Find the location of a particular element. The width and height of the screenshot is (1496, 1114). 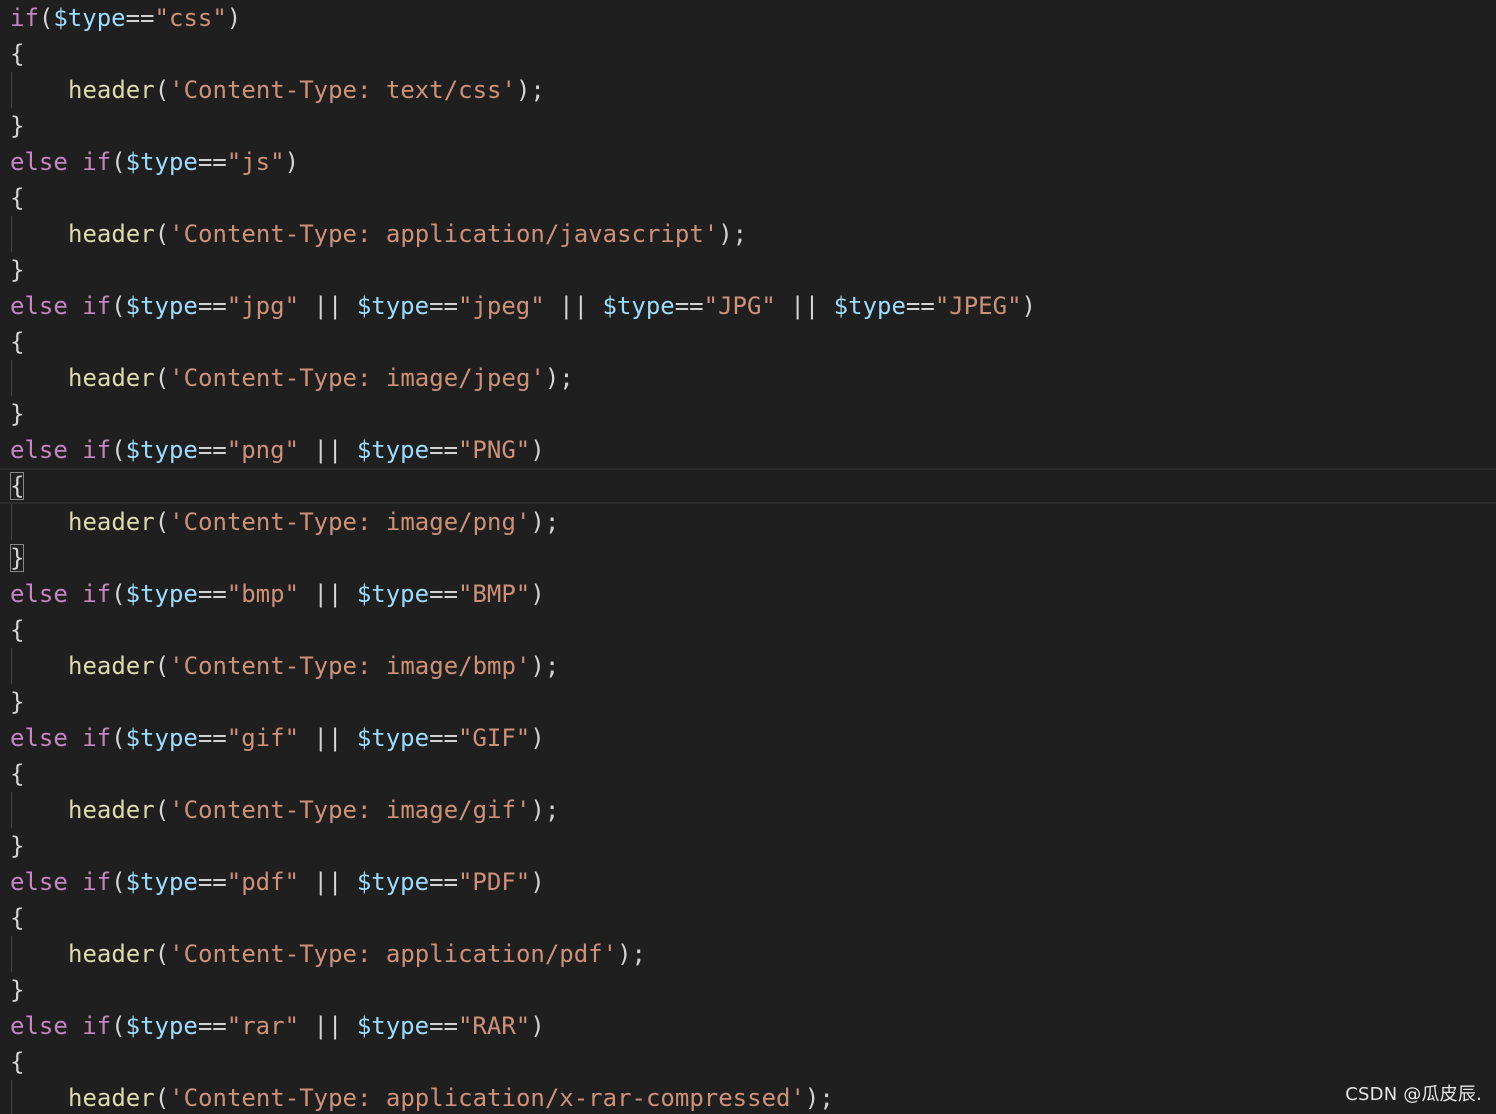

code-line: header('Content-Type: text/css'); is located at coordinates (748, 90).